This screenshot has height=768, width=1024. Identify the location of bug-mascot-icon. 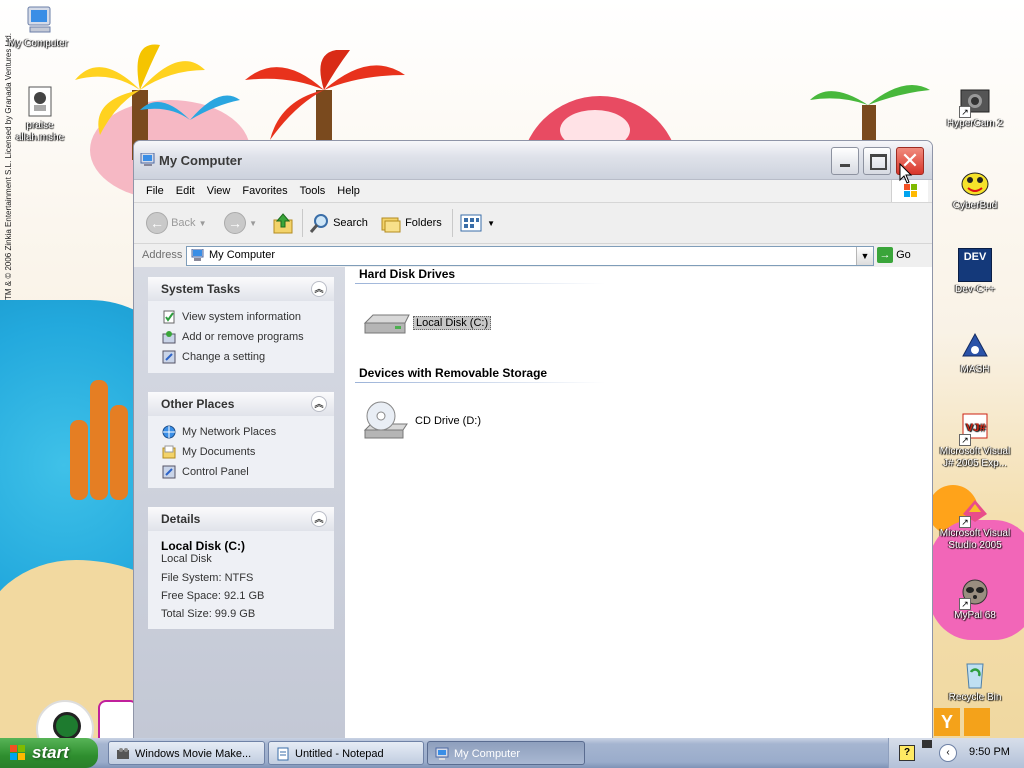
(975, 182).